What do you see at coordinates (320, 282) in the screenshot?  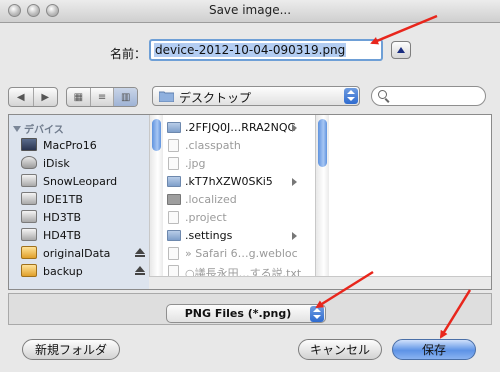 I see `horizontal-scrollbar` at bounding box center [320, 282].